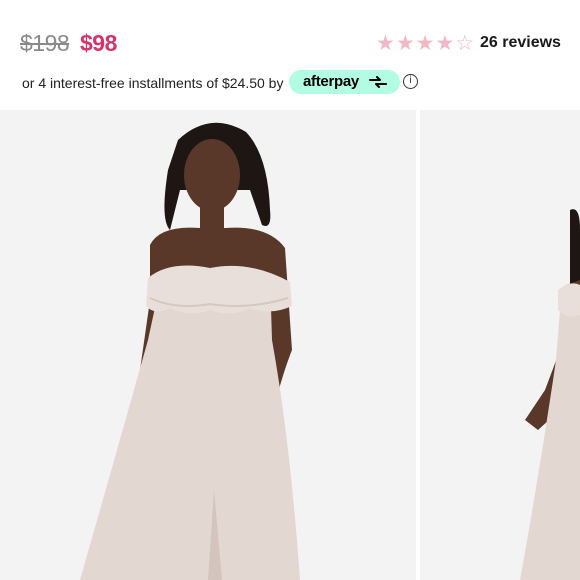 The width and height of the screenshot is (580, 580). I want to click on rating-stars: ★ ★ ★ ★ ☆, so click(425, 43).